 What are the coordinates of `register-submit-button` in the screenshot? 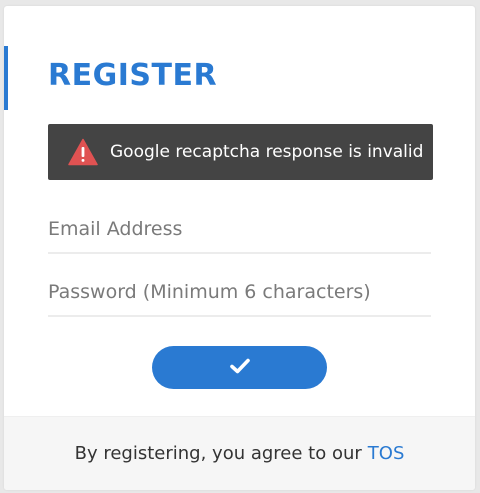 It's located at (239, 367).